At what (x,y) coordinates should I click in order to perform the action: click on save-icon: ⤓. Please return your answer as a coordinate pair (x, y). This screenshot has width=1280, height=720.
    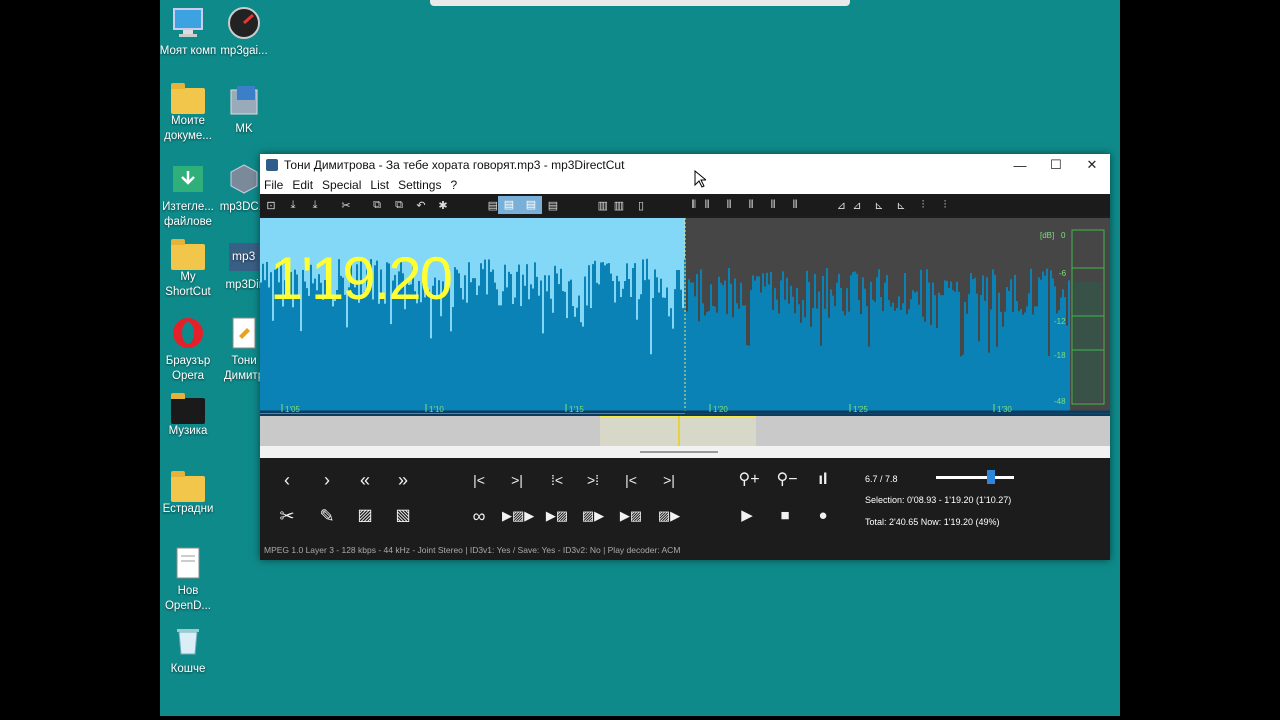
    Looking at the image, I should click on (315, 205).